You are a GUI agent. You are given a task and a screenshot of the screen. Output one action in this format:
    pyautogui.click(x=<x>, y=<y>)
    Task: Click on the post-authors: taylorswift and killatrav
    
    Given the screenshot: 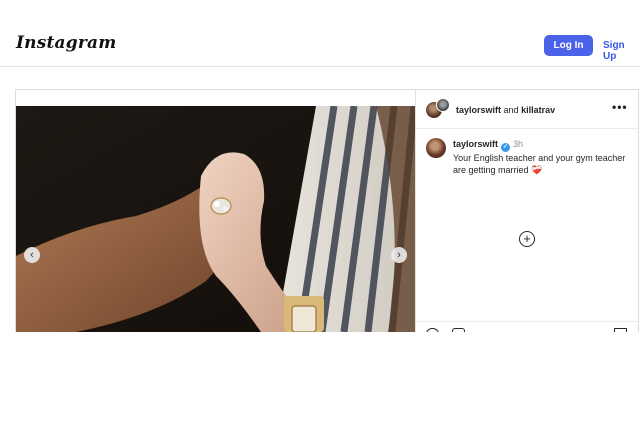 What is the action you would take?
    pyautogui.click(x=505, y=110)
    